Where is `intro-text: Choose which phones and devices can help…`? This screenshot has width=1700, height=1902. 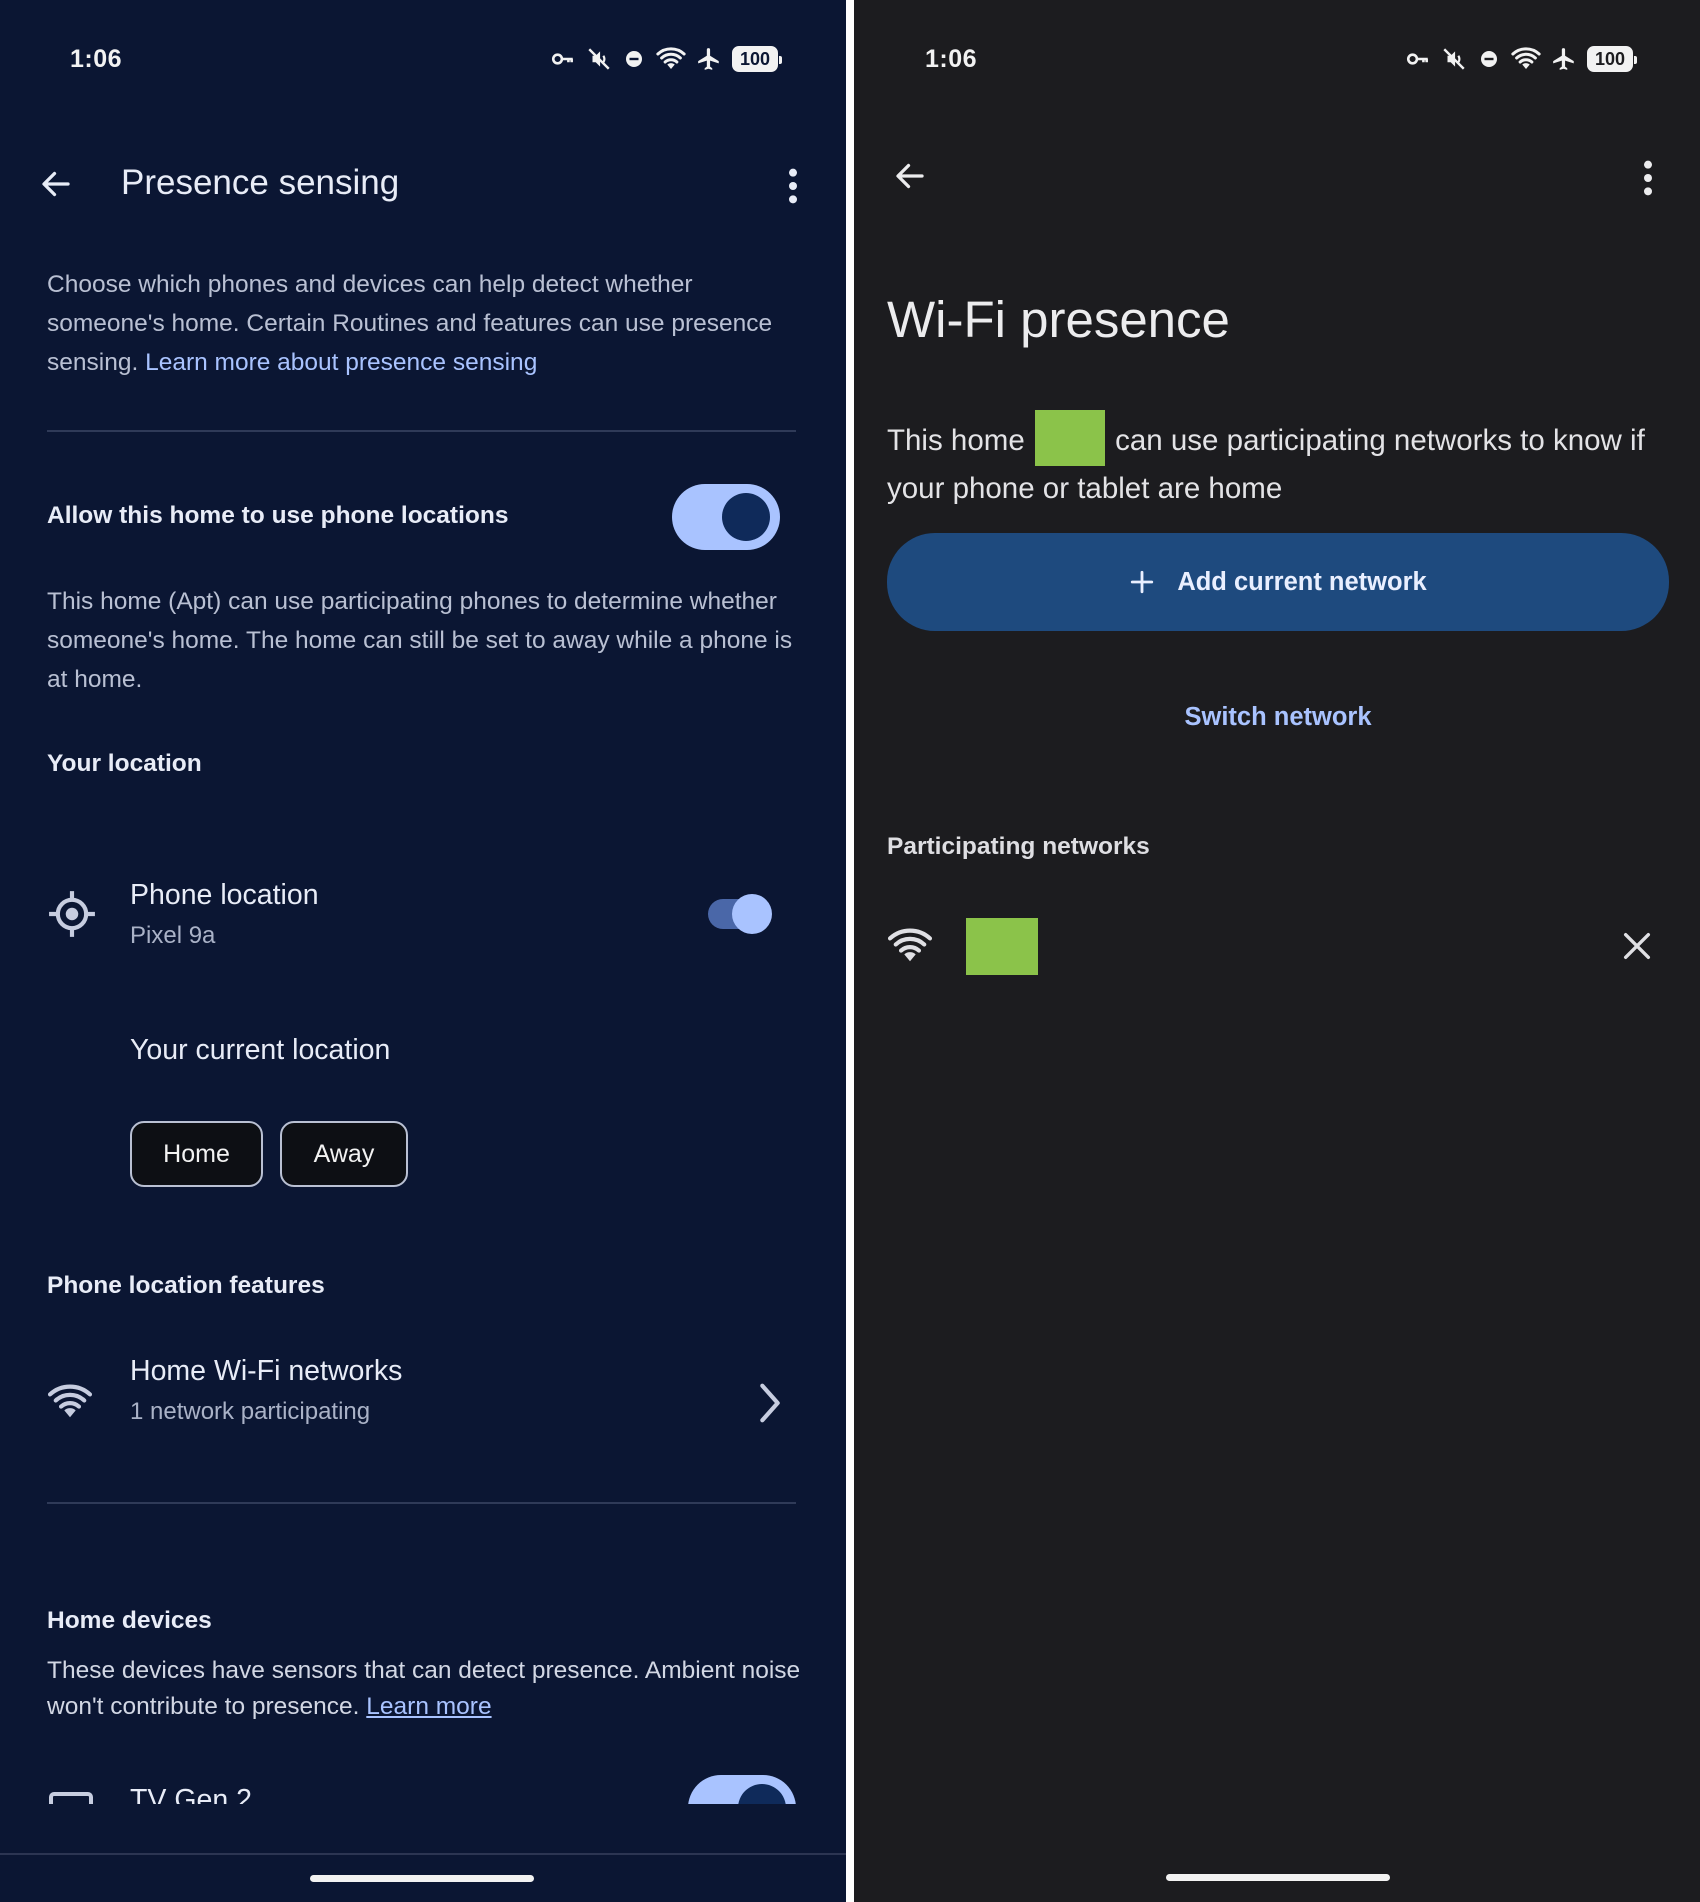 intro-text: Choose which phones and devices can help… is located at coordinates (410, 323).